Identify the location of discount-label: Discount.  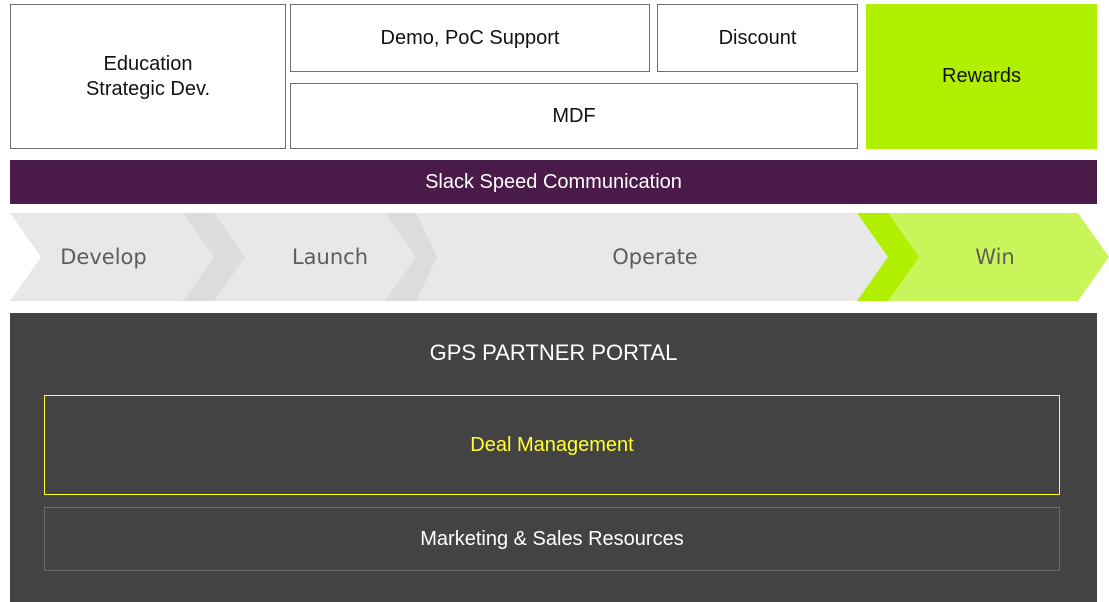
(757, 37).